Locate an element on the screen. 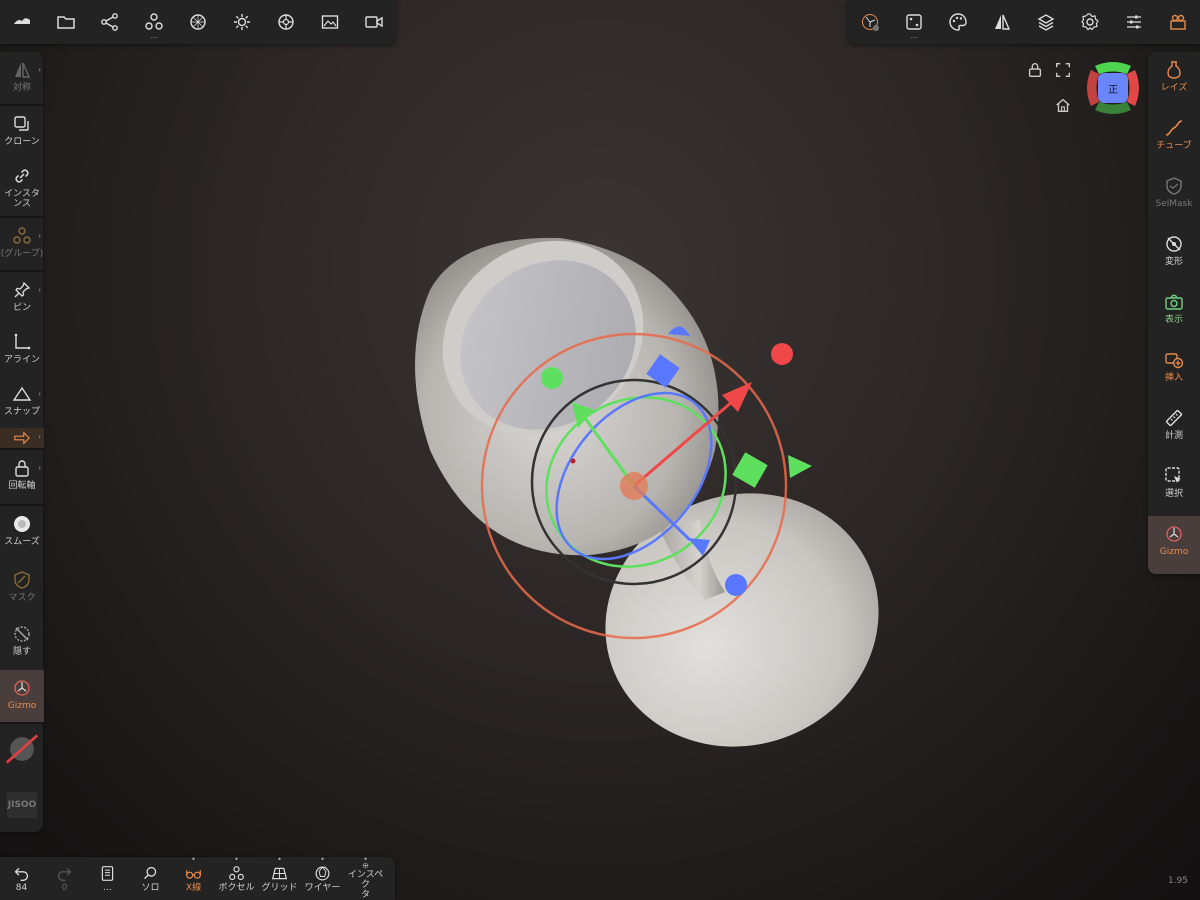  material-sphere-icon is located at coordinates (198, 22).